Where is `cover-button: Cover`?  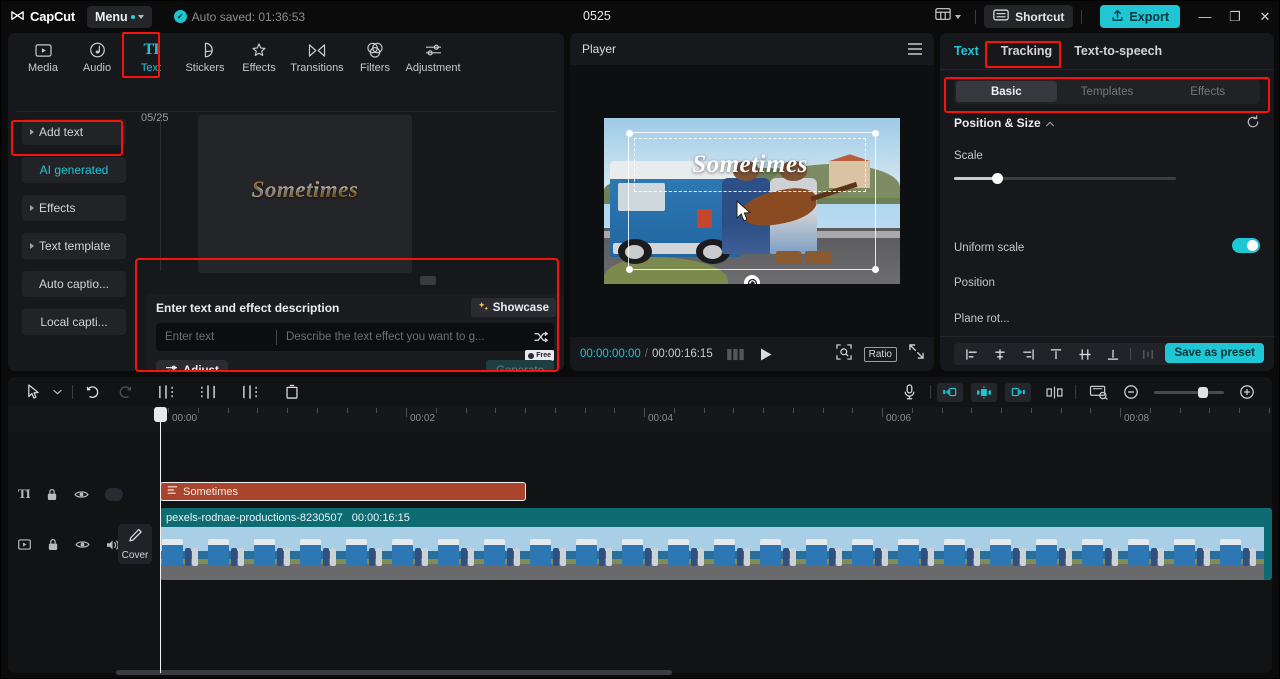 cover-button: Cover is located at coordinates (135, 544).